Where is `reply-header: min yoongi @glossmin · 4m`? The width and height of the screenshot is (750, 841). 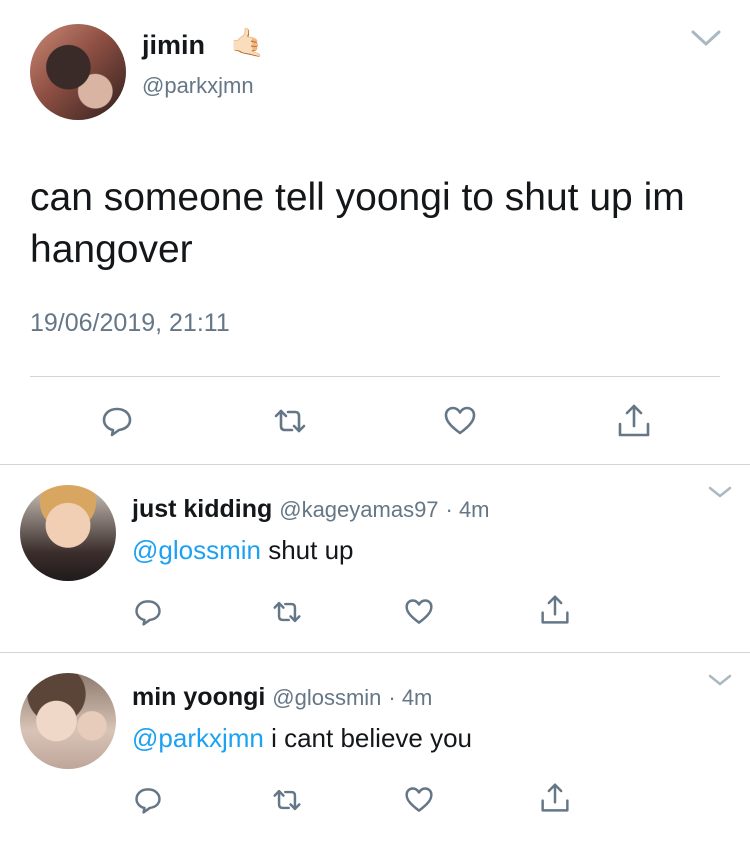
reply-header: min yoongi @glossmin · 4m is located at coordinates (282, 697).